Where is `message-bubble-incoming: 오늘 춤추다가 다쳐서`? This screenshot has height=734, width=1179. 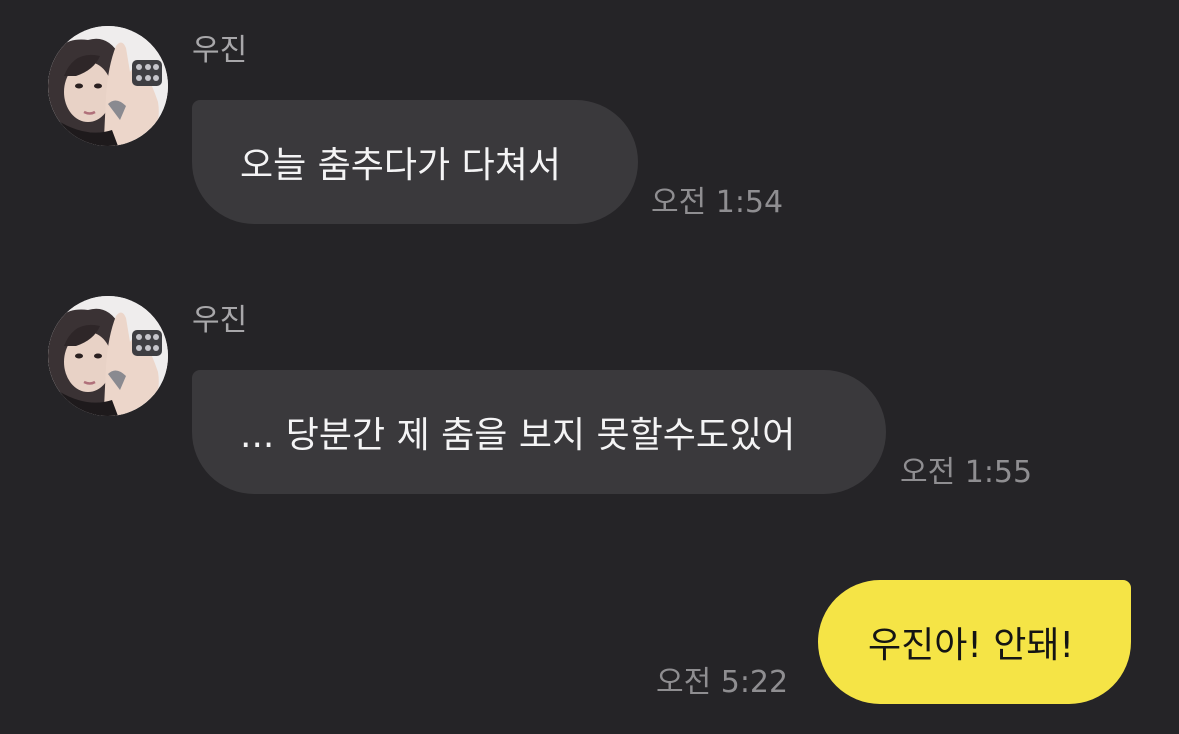
message-bubble-incoming: 오늘 춤추다가 다쳐서 is located at coordinates (415, 162).